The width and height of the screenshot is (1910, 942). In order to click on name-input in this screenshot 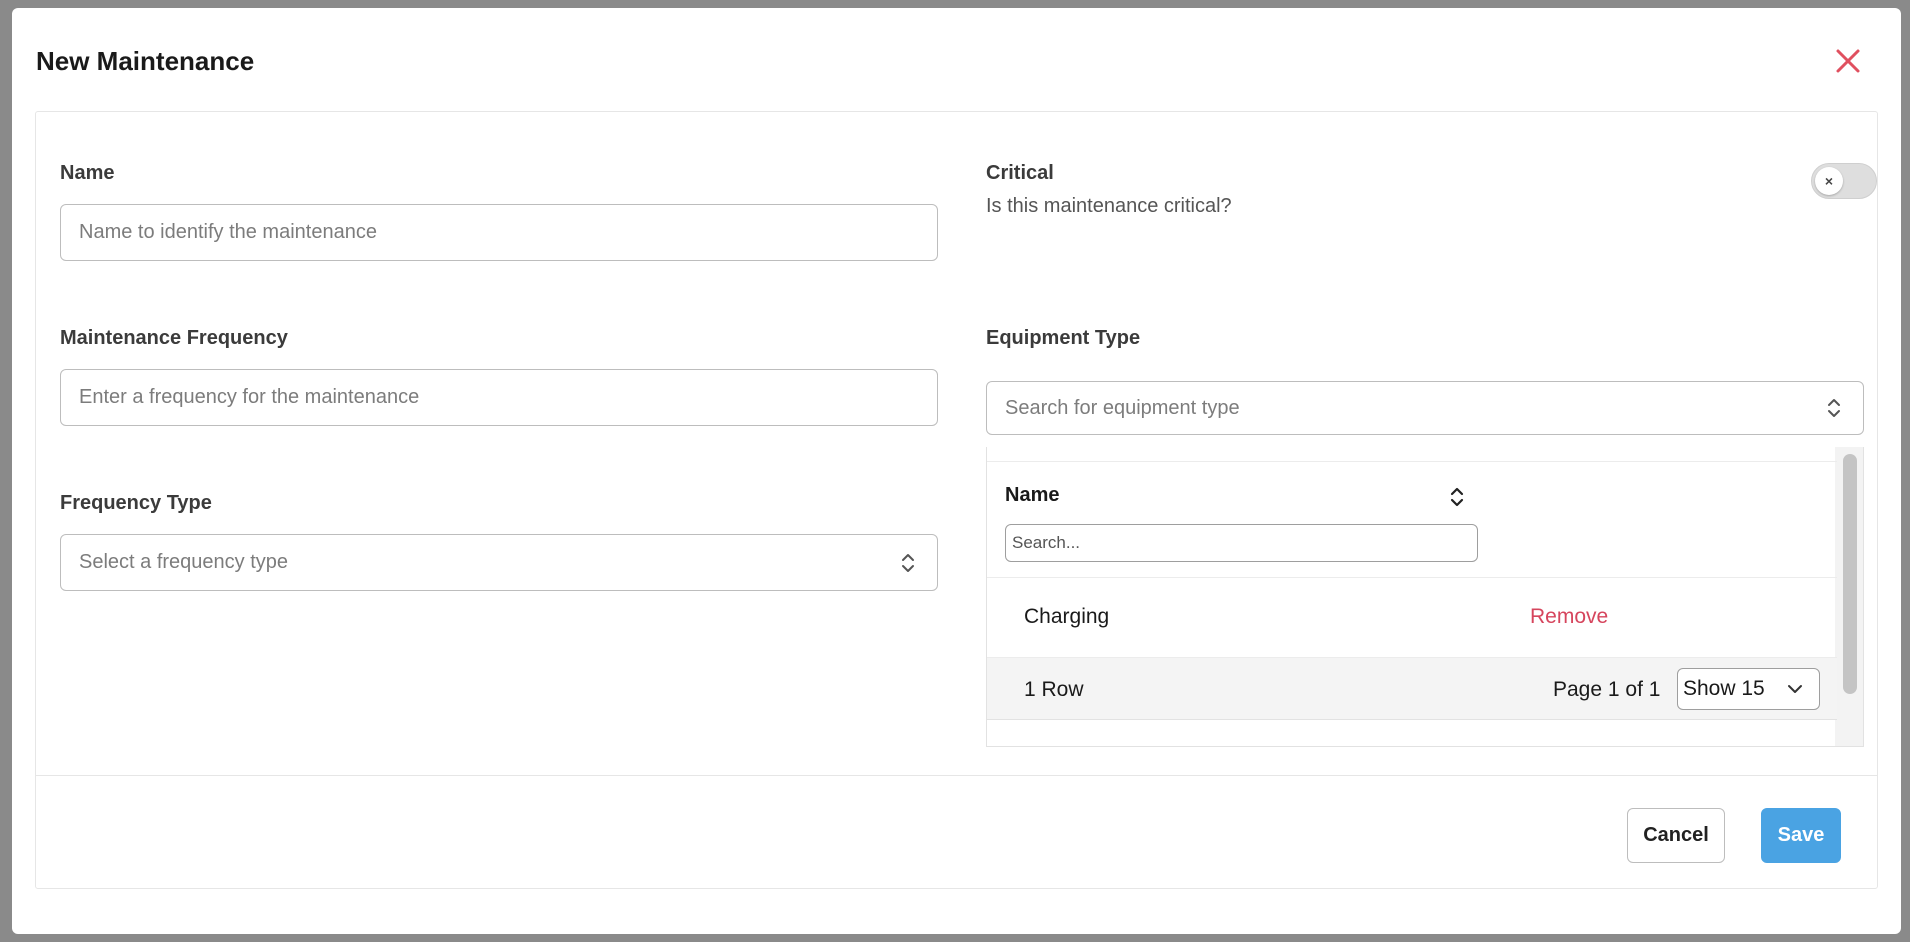, I will do `click(499, 232)`.